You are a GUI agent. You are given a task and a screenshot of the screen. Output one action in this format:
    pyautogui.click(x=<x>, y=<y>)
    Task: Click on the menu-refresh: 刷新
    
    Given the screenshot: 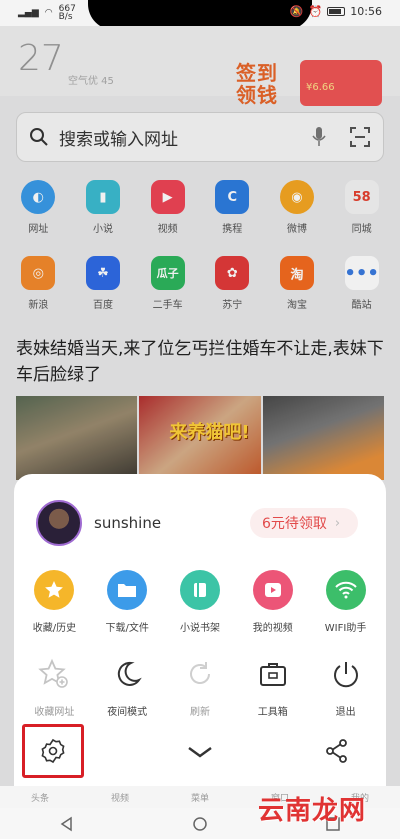 What is the action you would take?
    pyautogui.click(x=200, y=686)
    